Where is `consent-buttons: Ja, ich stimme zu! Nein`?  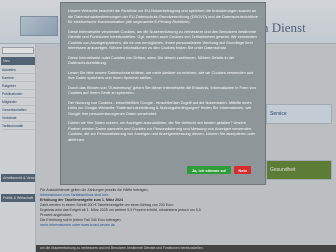
consent-buttons: Ja, ich stimme zu! Nein is located at coordinates (218, 170).